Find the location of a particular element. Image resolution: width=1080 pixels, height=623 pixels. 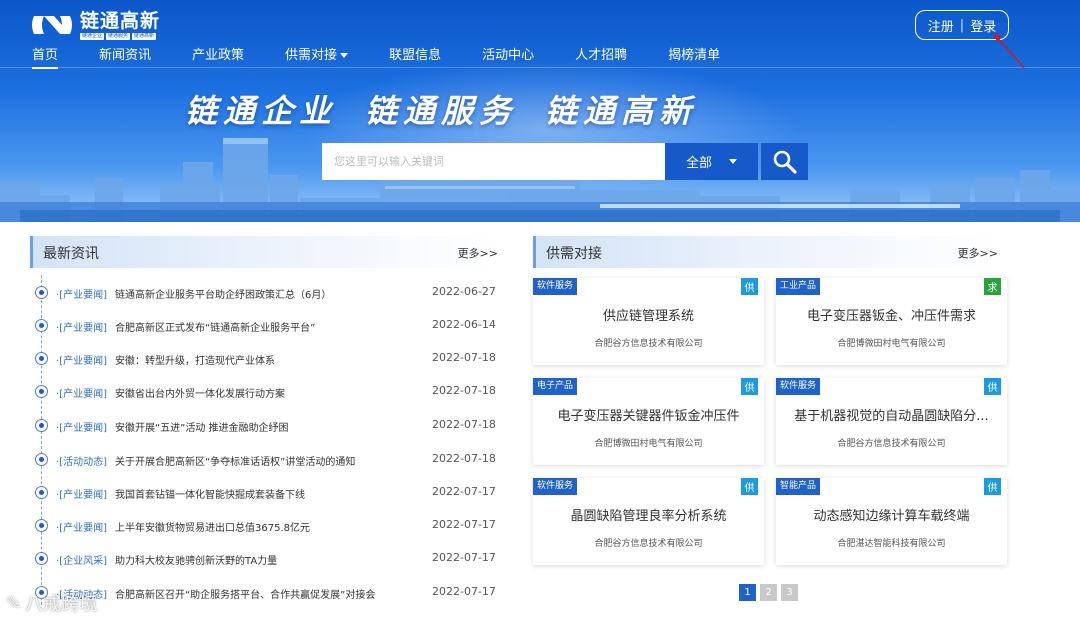

nav-item-alliance: 联盟信息 is located at coordinates (415, 53).